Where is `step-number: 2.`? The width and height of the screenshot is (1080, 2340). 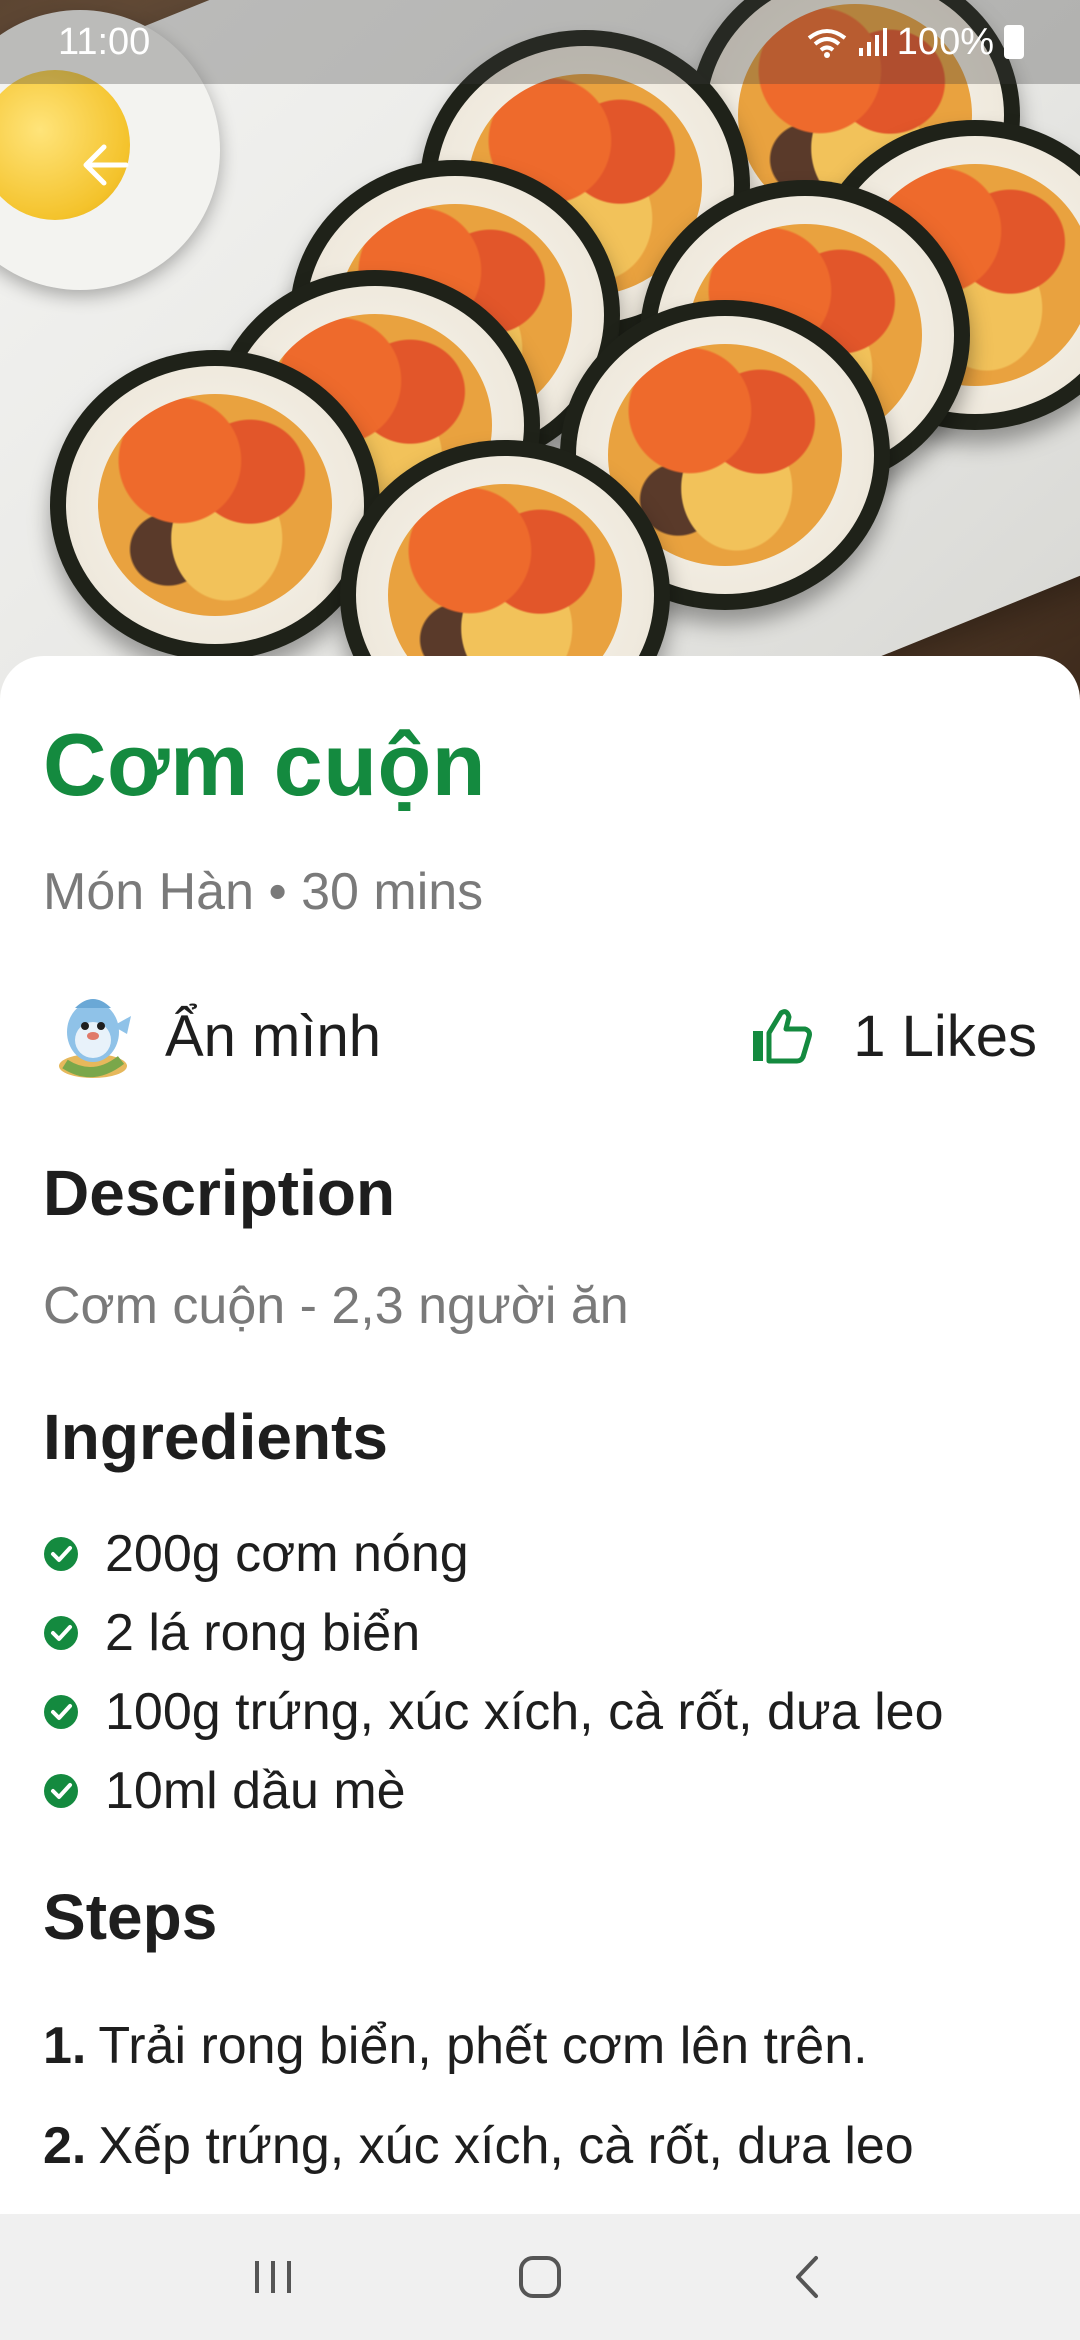 step-number: 2. is located at coordinates (65, 2146).